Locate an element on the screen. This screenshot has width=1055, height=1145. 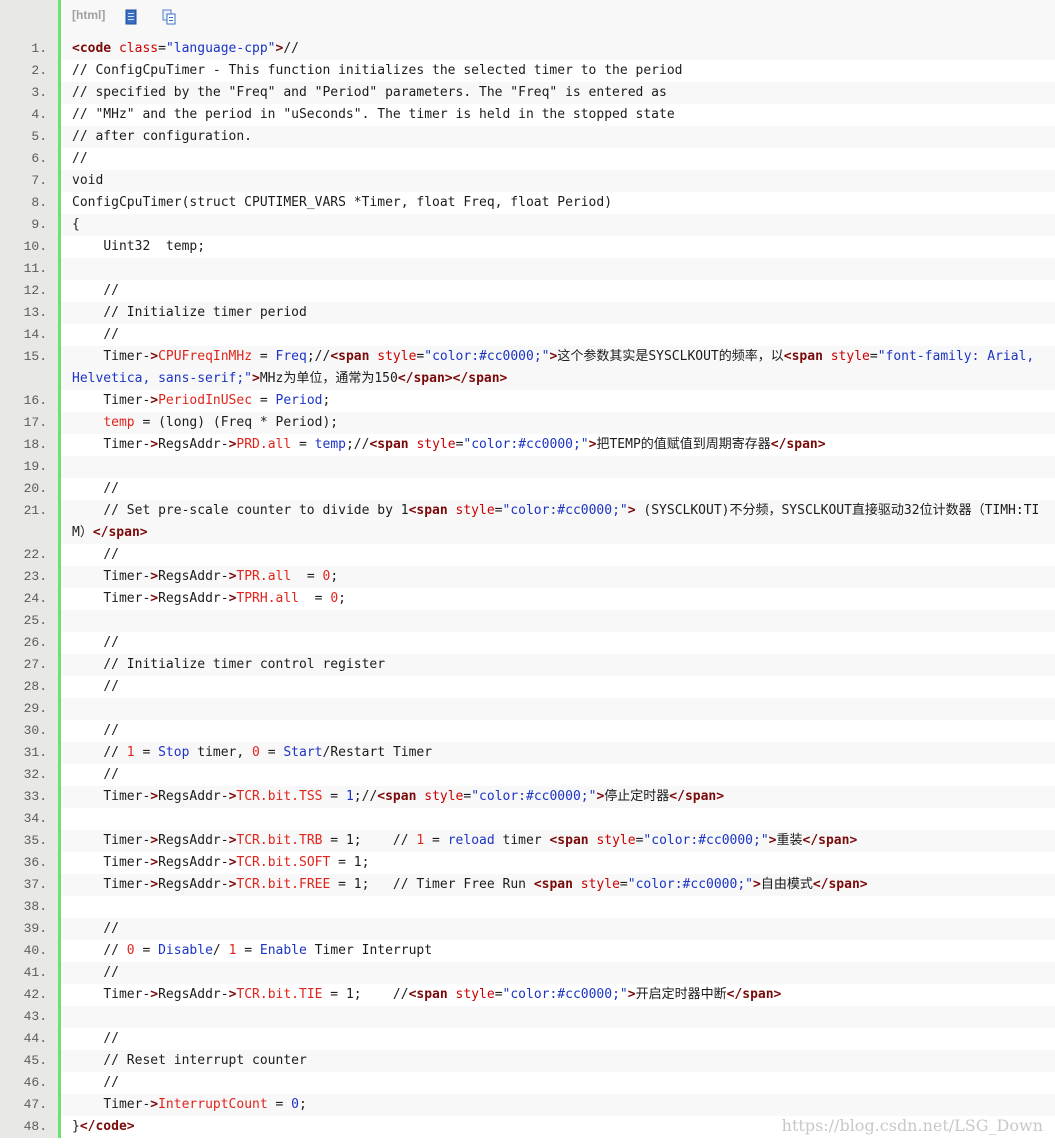
code-token: = 1; // is located at coordinates (365, 994).